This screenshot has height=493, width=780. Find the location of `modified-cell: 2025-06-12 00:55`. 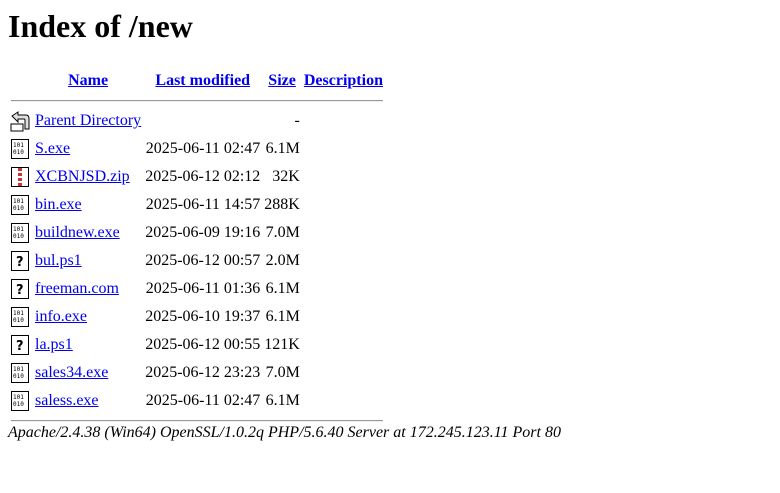

modified-cell: 2025-06-12 00:55 is located at coordinates (203, 344).